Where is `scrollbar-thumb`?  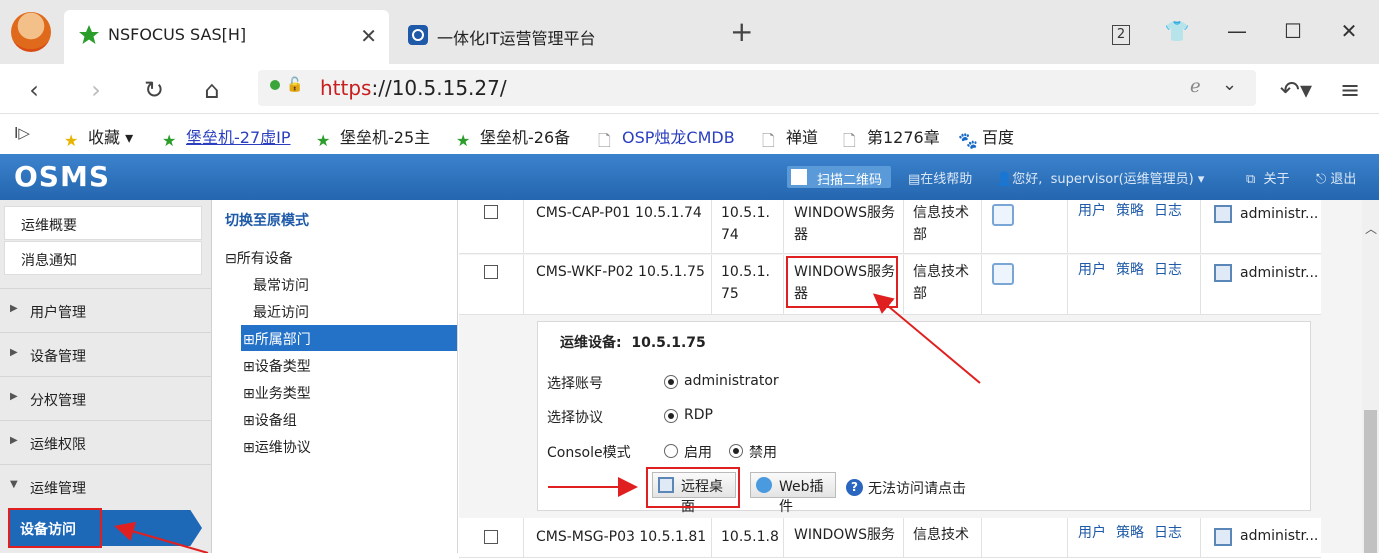 scrollbar-thumb is located at coordinates (1370, 481).